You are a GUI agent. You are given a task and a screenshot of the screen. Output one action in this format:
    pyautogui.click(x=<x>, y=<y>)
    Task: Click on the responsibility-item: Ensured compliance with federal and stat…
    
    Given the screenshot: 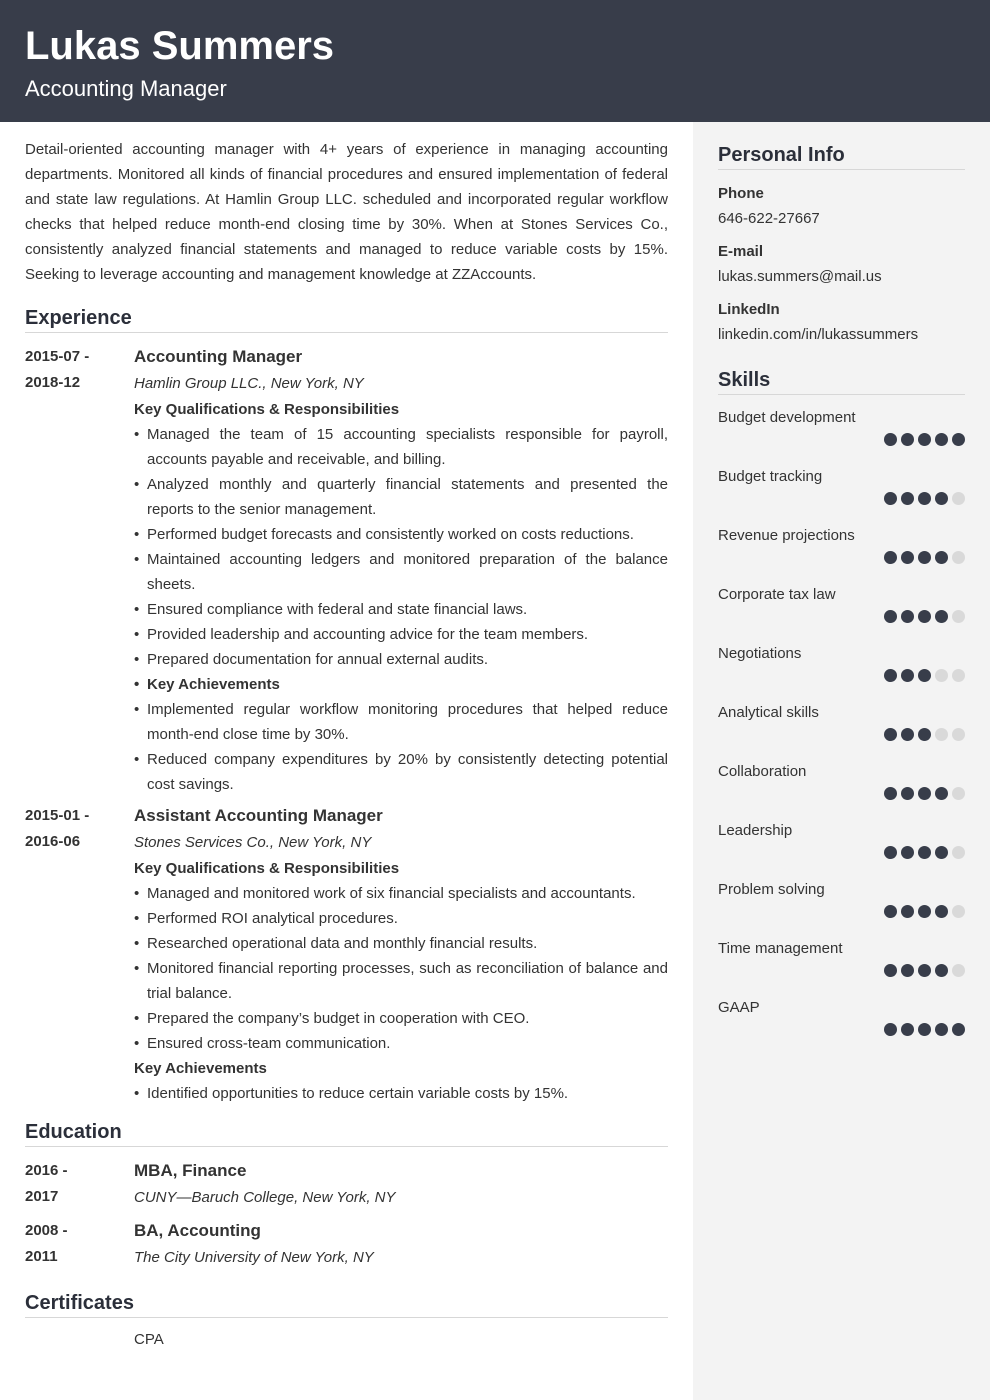 What is the action you would take?
    pyautogui.click(x=401, y=609)
    